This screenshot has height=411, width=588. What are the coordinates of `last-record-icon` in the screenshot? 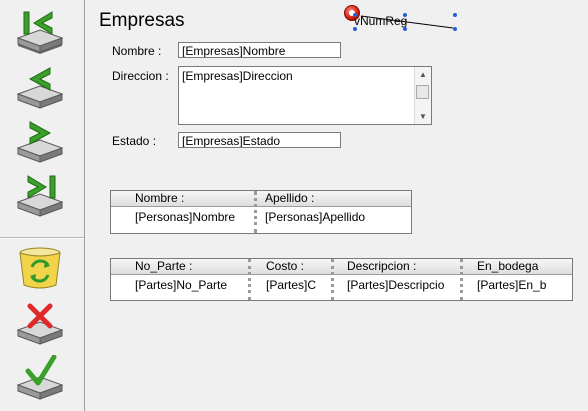 It's located at (40, 196).